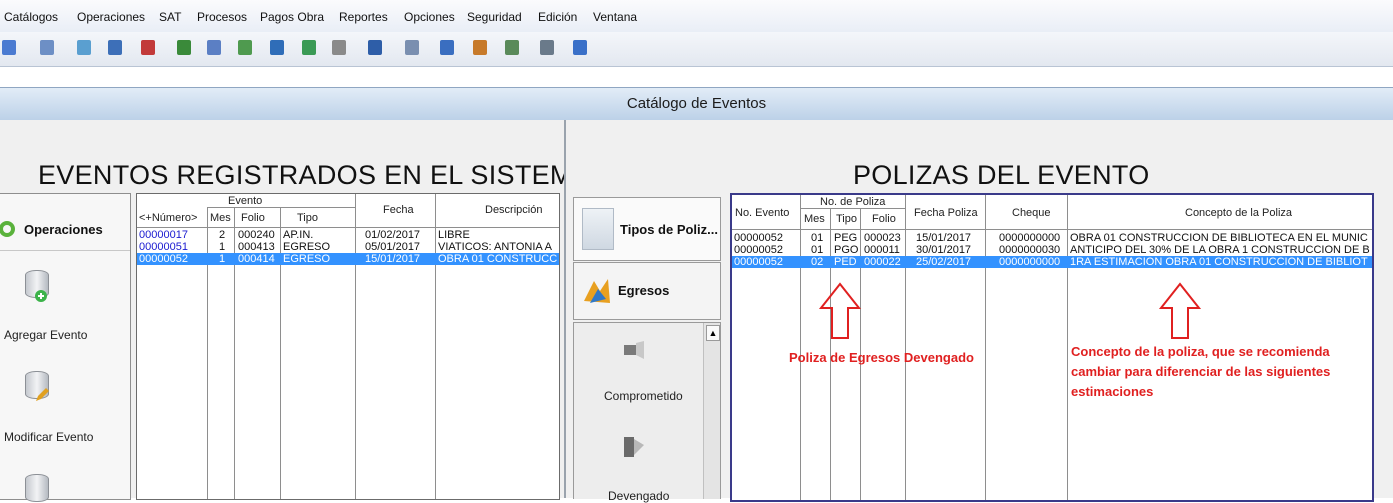  What do you see at coordinates (399, 235) in the screenshot?
I see `table-row-cell: 01/02/2017` at bounding box center [399, 235].